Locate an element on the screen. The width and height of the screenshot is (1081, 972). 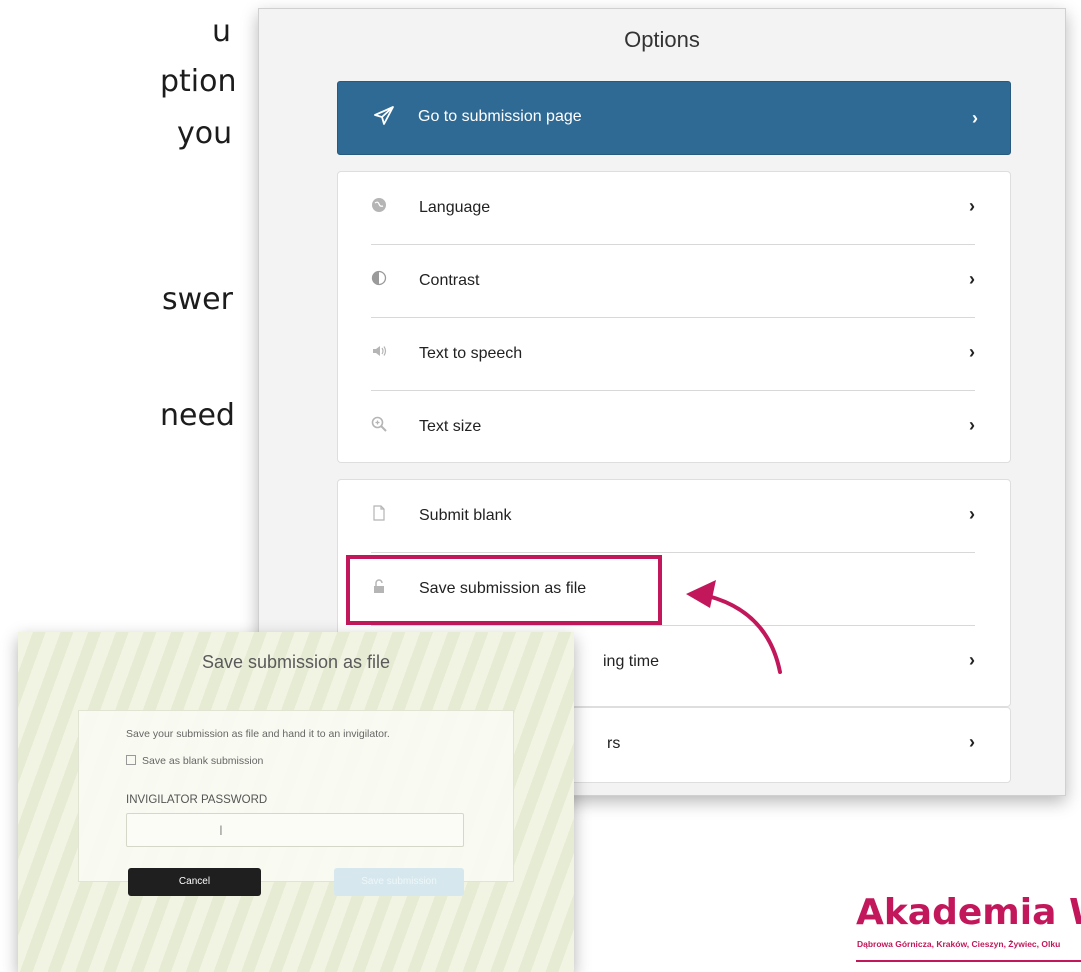
slide-line-3: you is located at coordinates (205, 133).